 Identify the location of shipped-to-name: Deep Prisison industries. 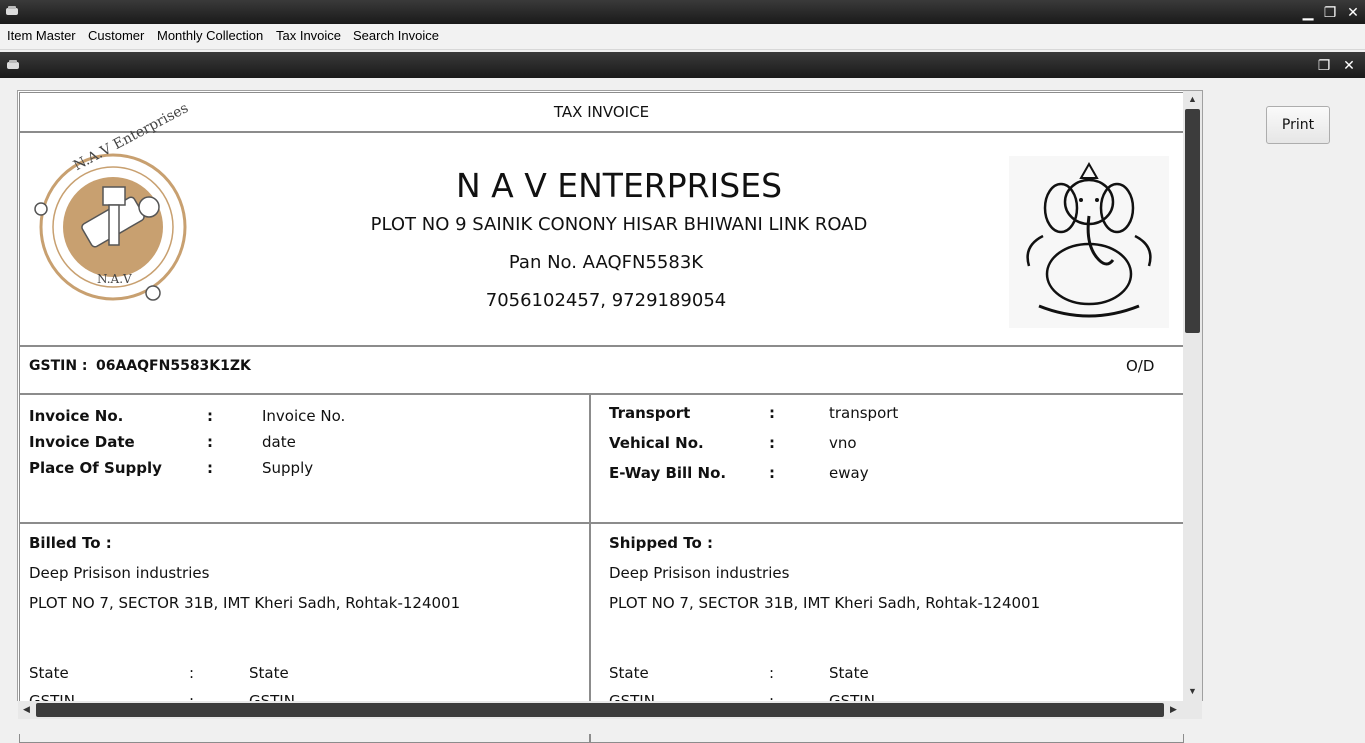
(699, 573).